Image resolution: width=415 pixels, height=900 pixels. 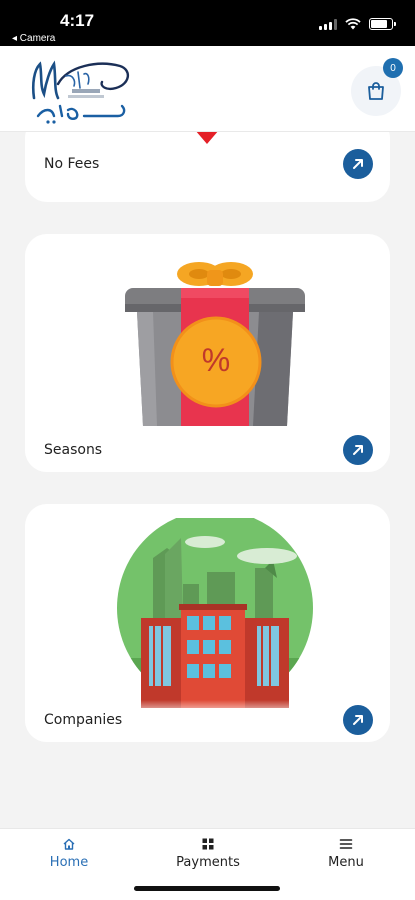 What do you see at coordinates (83, 90) in the screenshot?
I see `marly-logo` at bounding box center [83, 90].